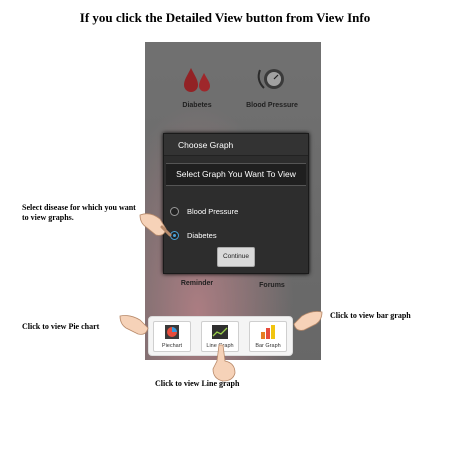  I want to click on line-graph-icon, so click(220, 332).